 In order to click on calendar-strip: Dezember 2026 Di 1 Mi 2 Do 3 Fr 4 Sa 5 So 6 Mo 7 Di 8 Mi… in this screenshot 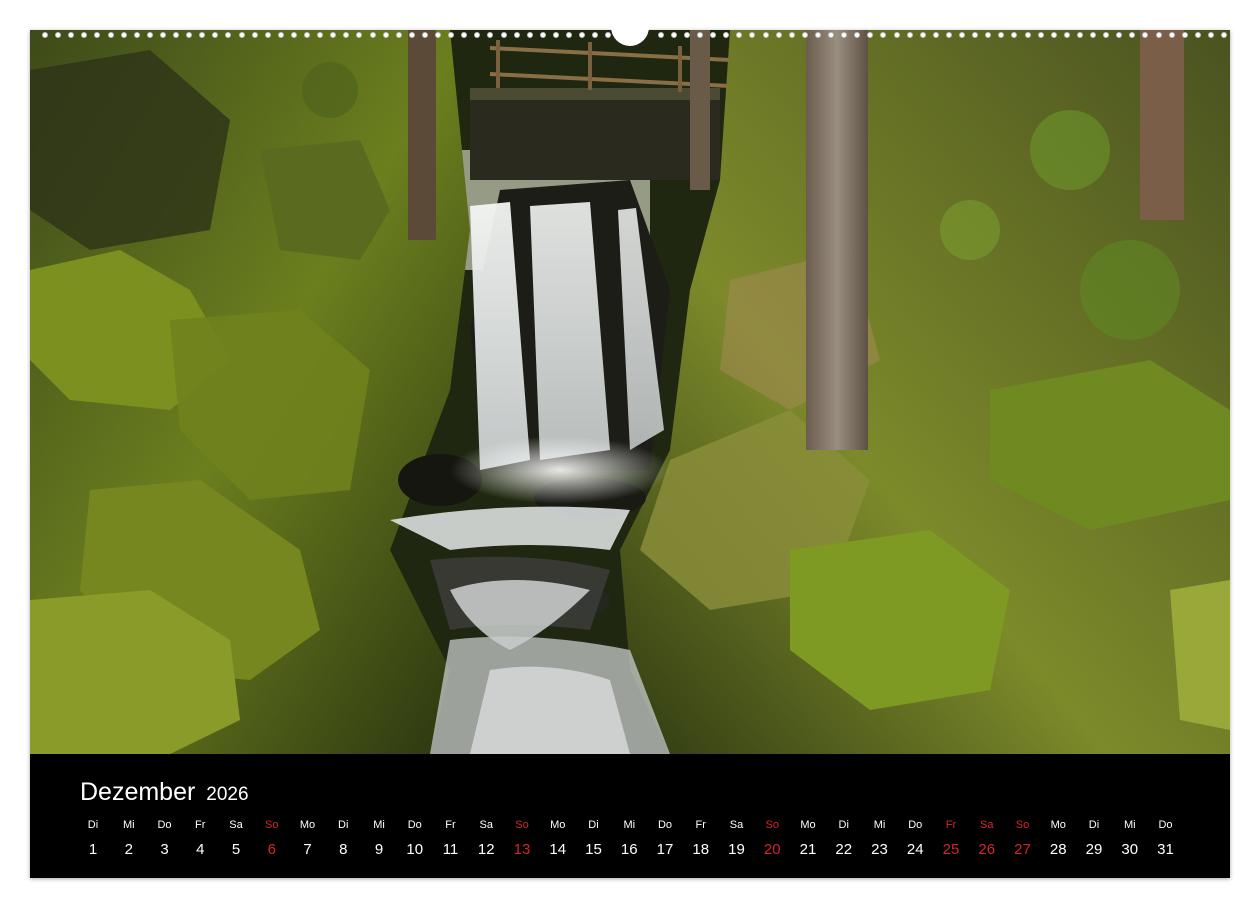, I will do `click(630, 816)`.